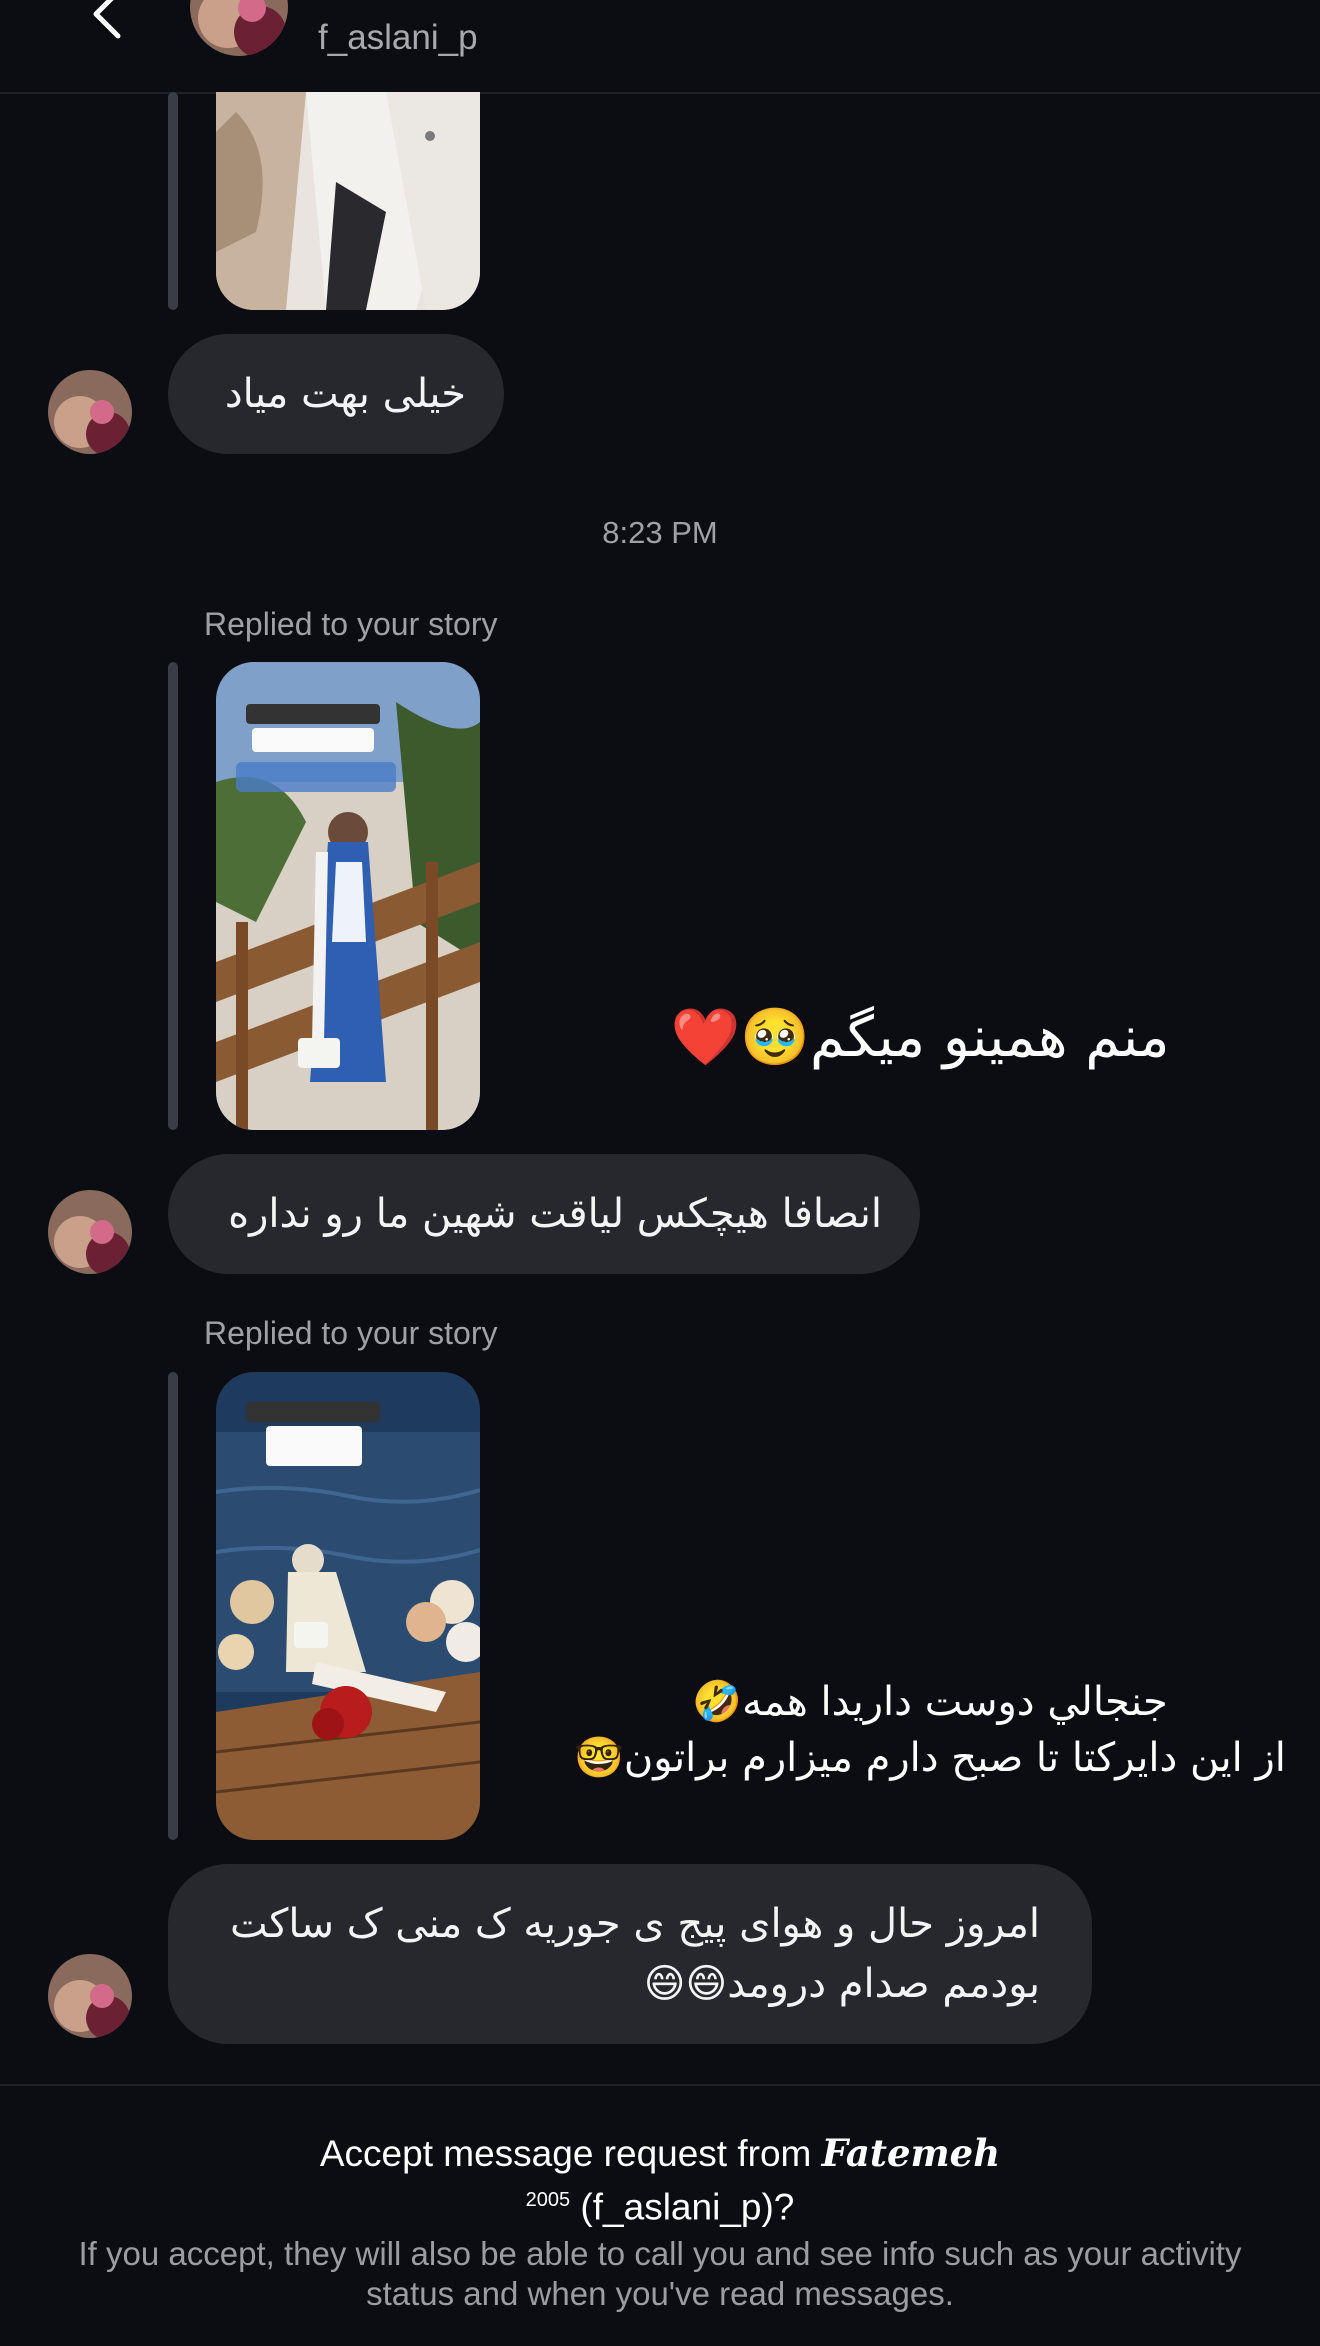 This screenshot has height=2346, width=1320. I want to click on accept-name-superscript: 2005, so click(548, 2200).